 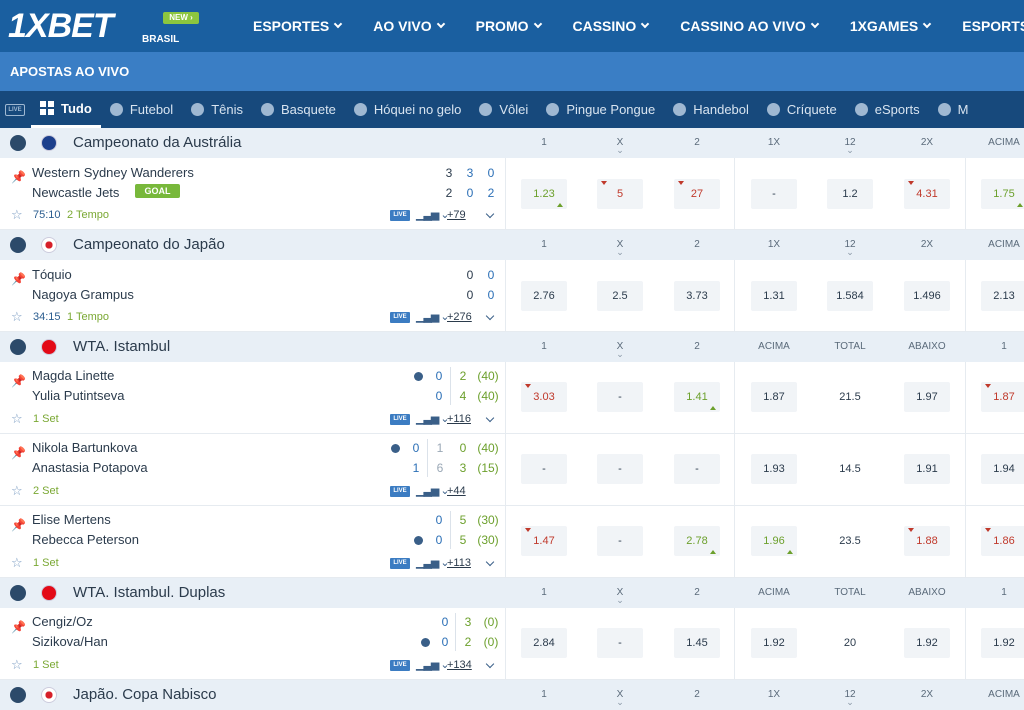 I want to click on team1-name: Magda Linette, so click(x=73, y=375).